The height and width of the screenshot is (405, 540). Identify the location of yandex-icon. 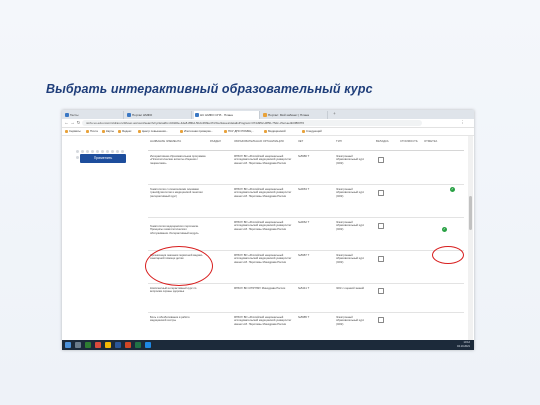
(119, 131).